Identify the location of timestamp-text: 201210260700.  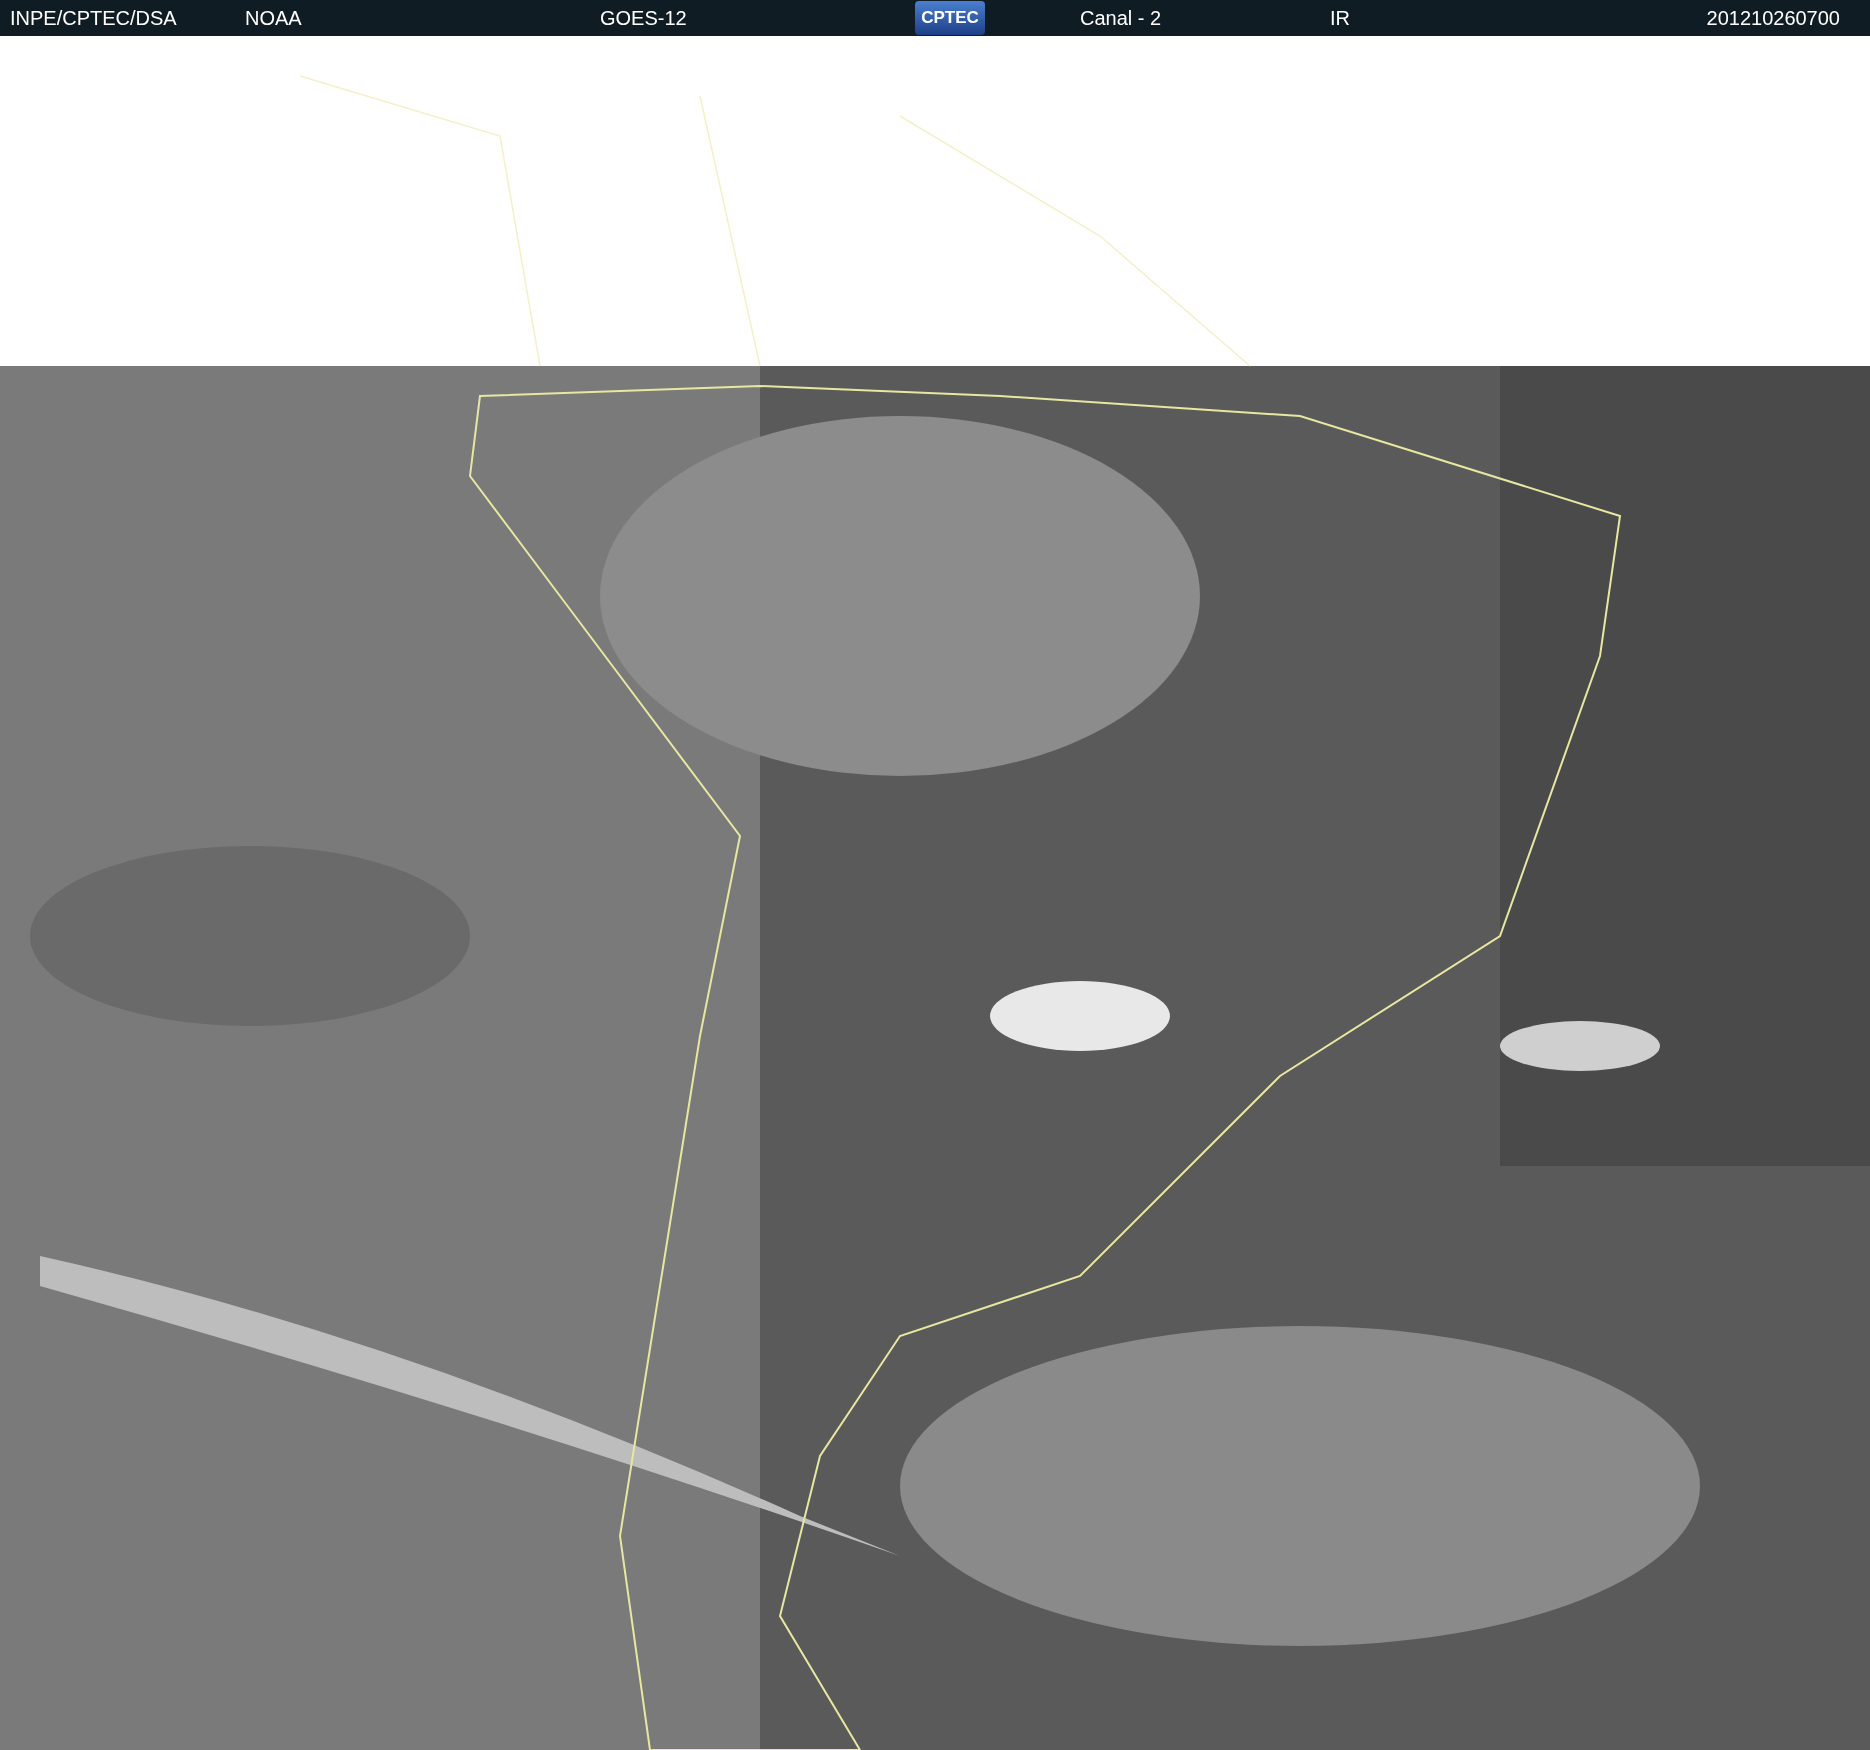
(1773, 18).